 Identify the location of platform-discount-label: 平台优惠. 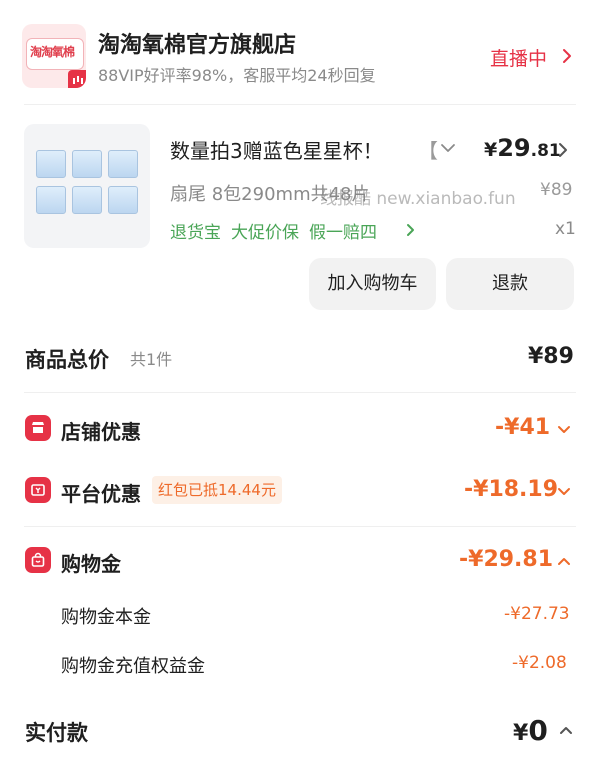
(101, 494).